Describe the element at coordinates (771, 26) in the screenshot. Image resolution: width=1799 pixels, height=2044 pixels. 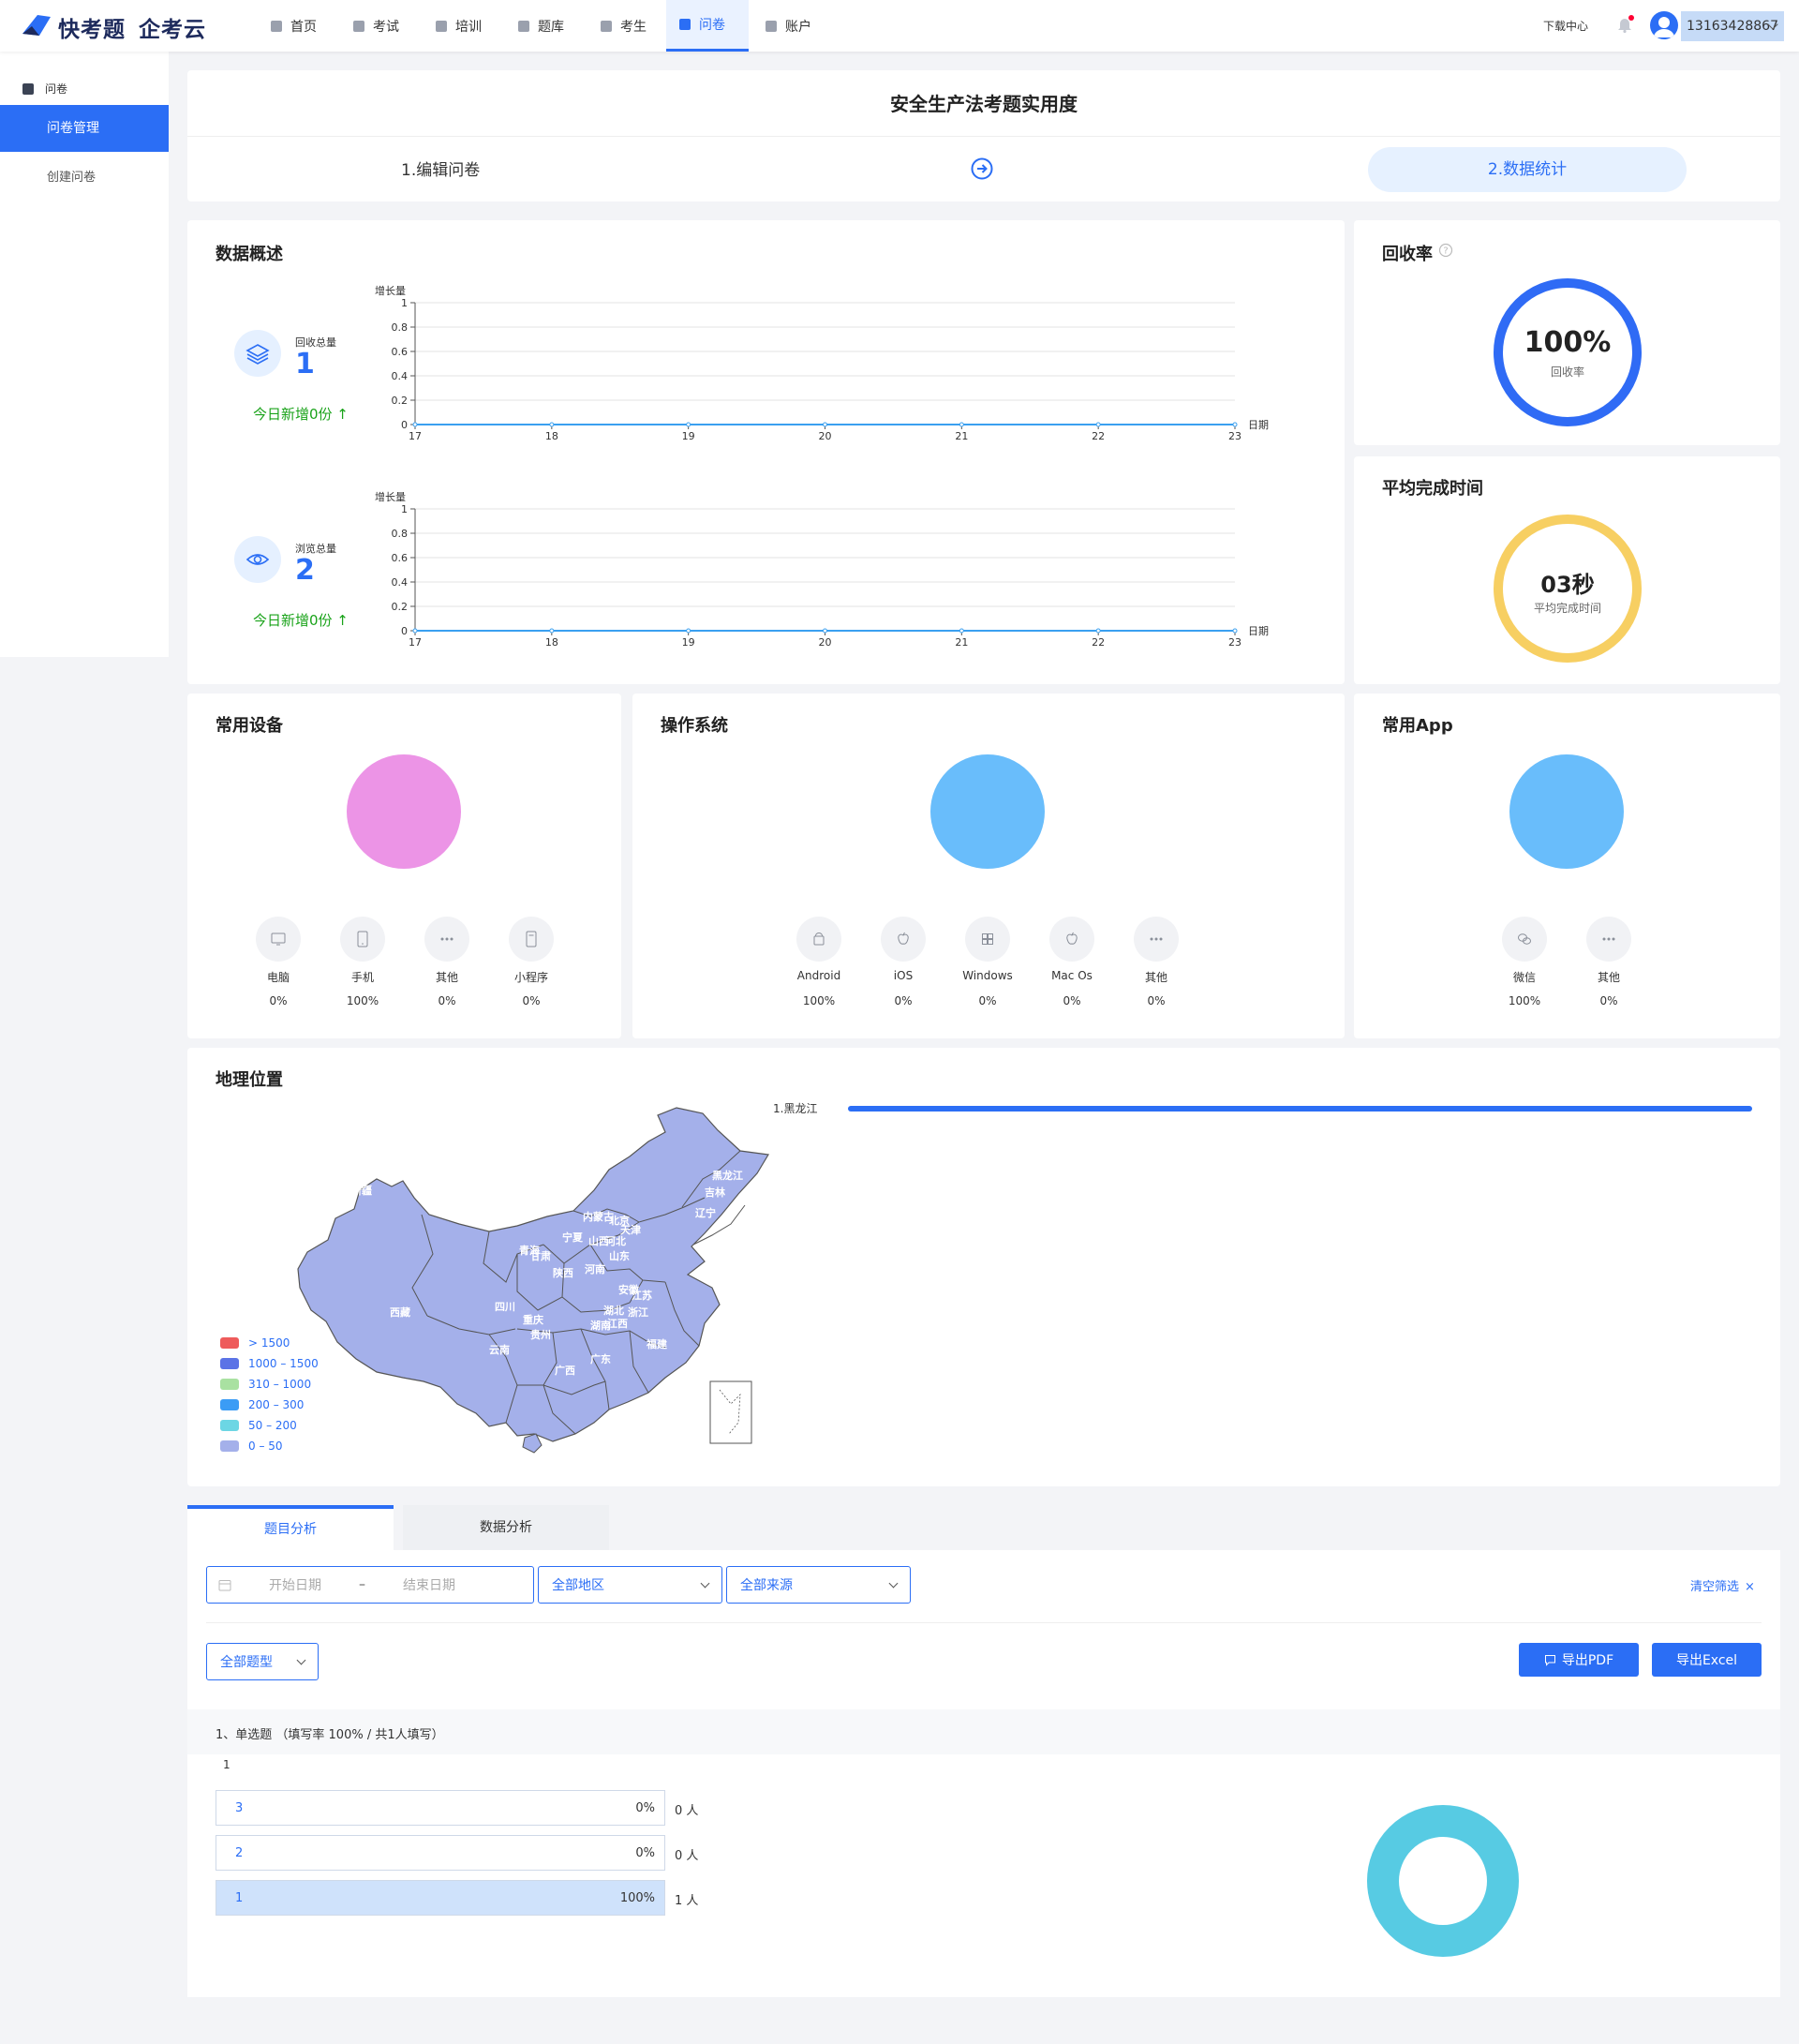
I see `account-icon` at that location.